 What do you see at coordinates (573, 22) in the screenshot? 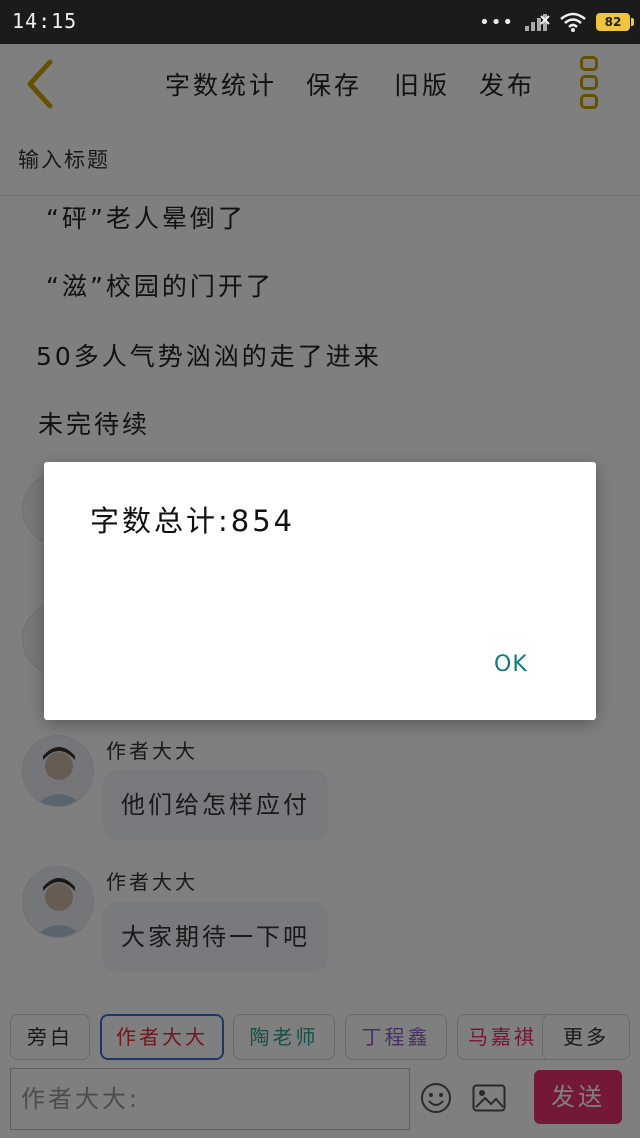
I see `wifi-icon` at bounding box center [573, 22].